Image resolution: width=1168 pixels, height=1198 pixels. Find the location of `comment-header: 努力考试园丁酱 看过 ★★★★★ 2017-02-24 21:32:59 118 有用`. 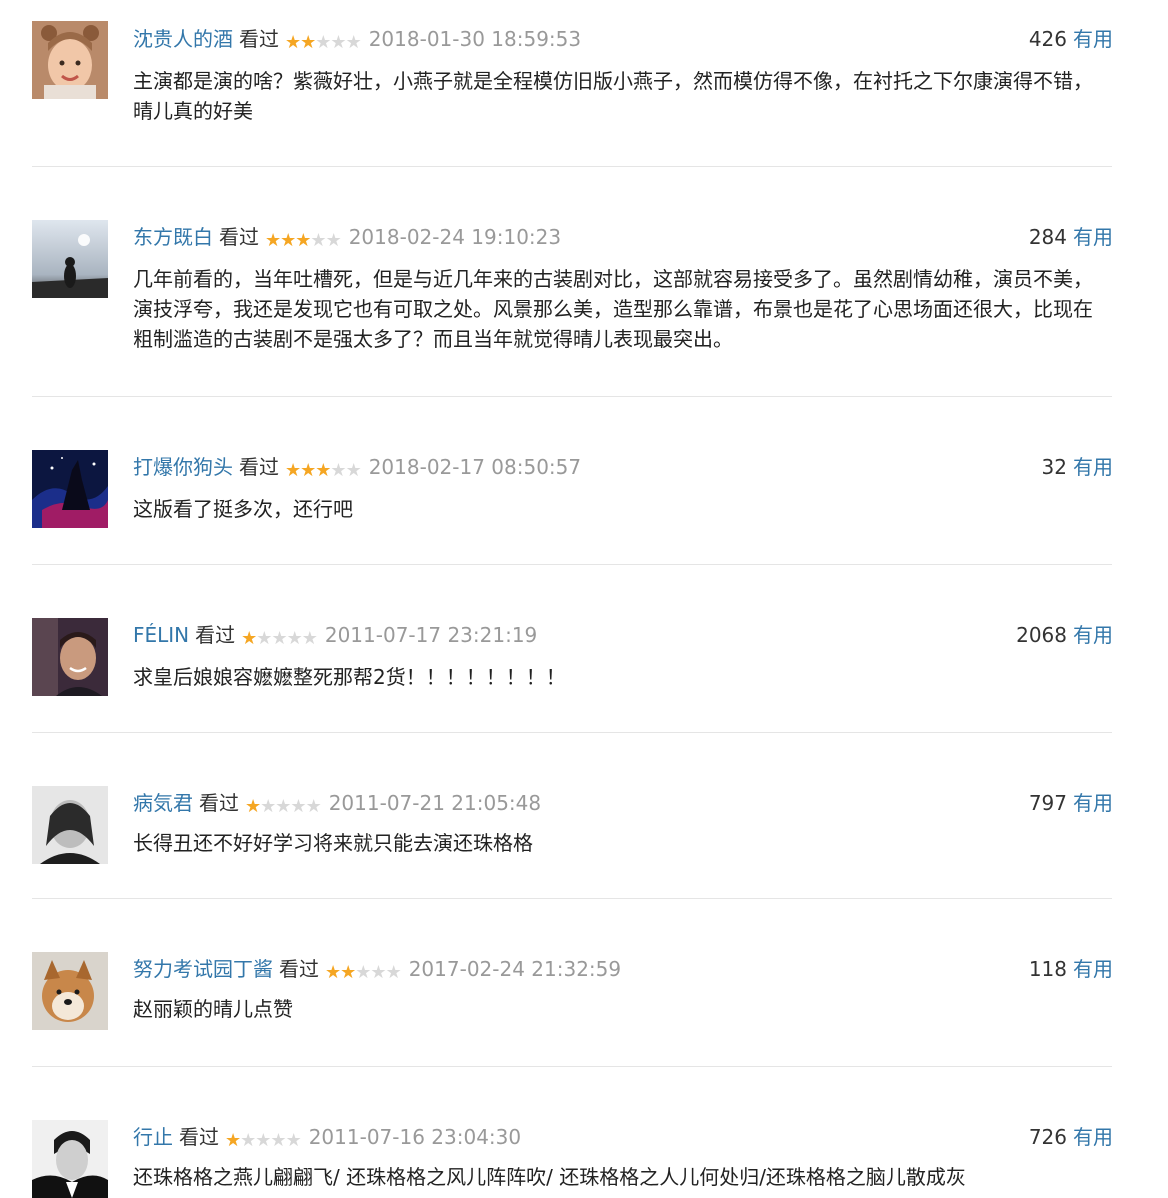

comment-header: 努力考试园丁酱 看过 ★★★★★ 2017-02-24 21:32:59 118 有用 is located at coordinates (623, 969).